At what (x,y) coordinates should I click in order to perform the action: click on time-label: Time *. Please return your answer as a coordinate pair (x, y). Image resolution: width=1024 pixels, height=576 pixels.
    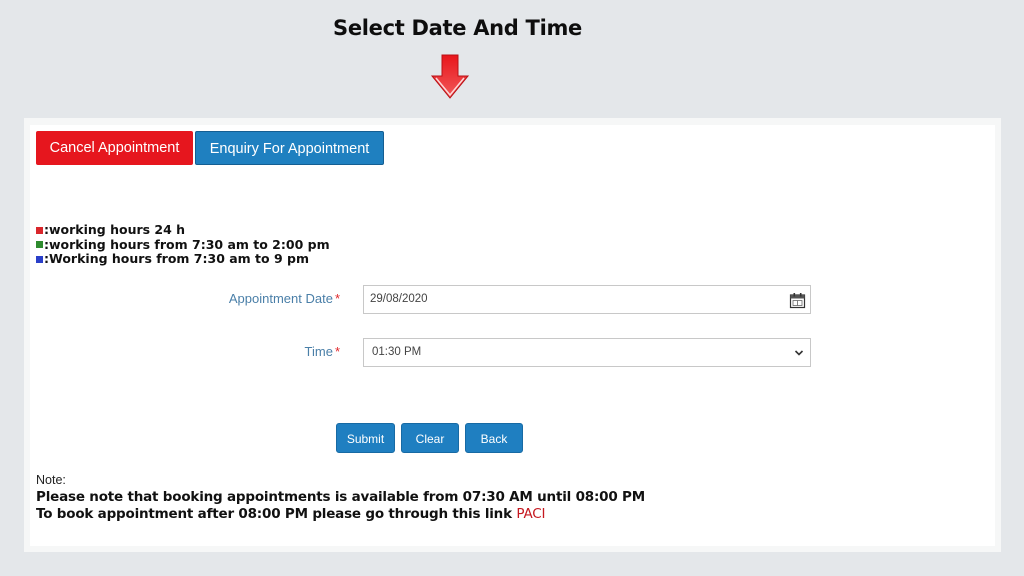
    Looking at the image, I should click on (265, 351).